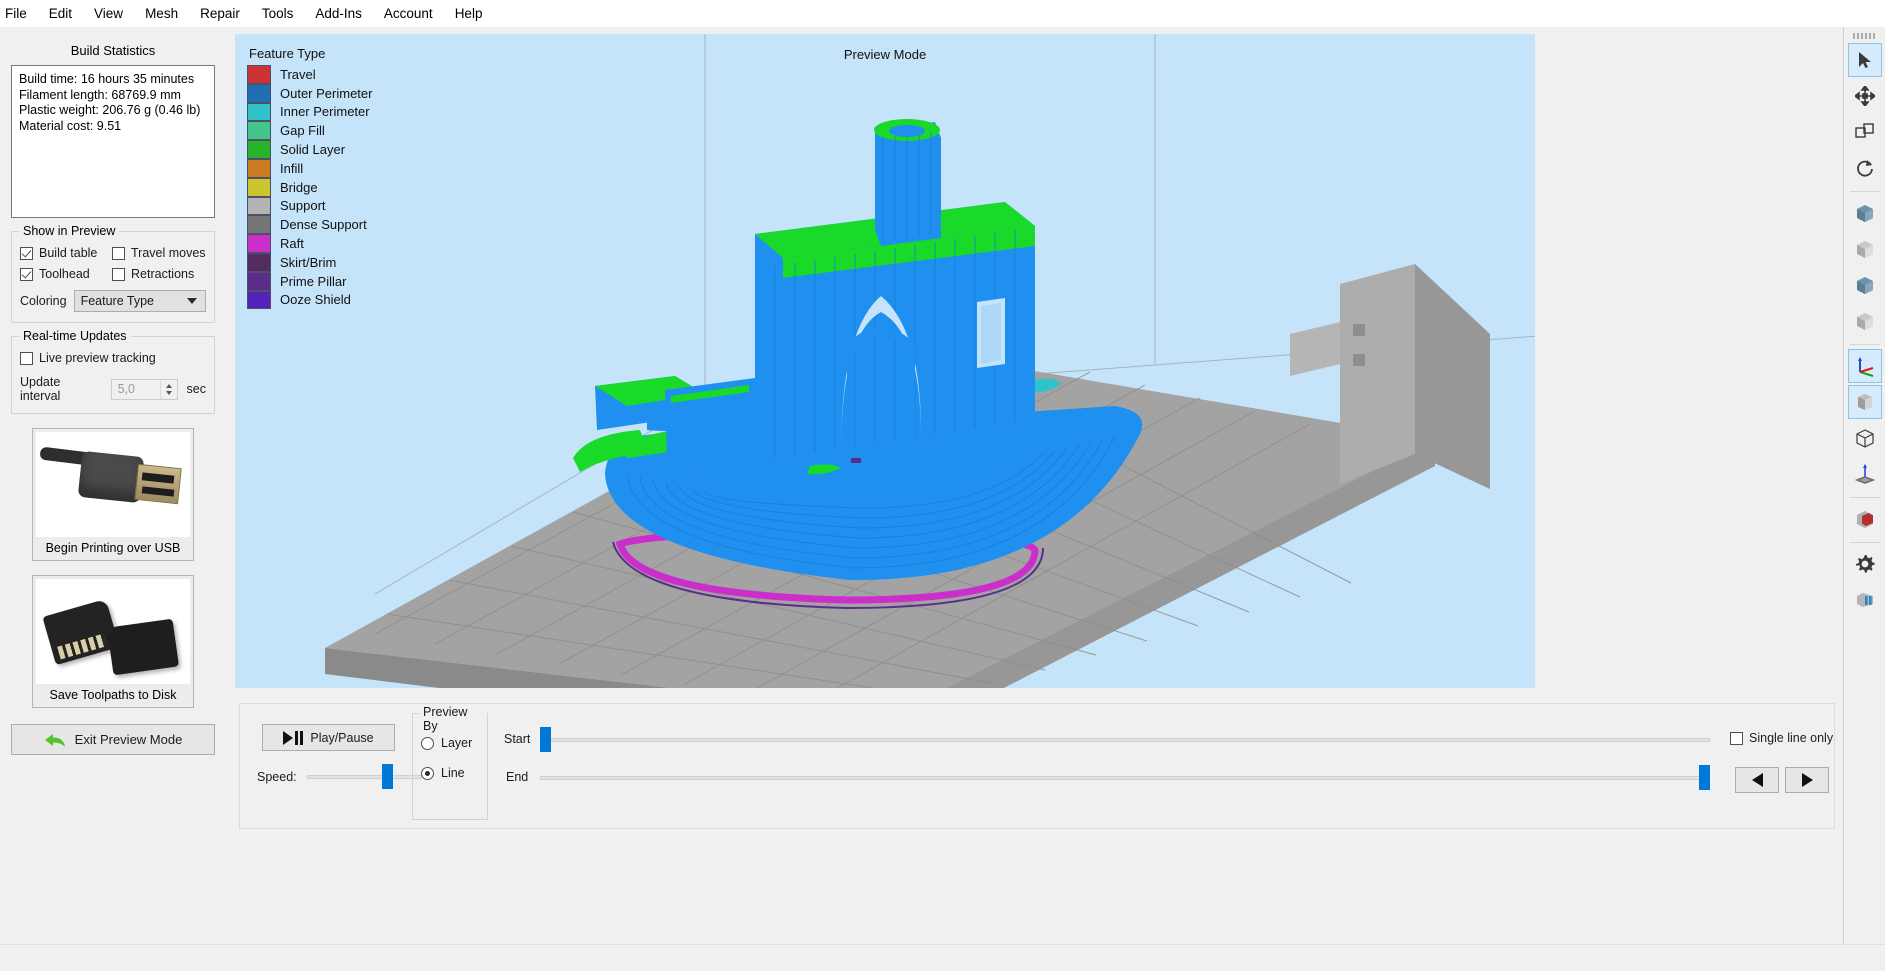  Describe the element at coordinates (1864, 366) in the screenshot. I see `axis-origin-icon` at that location.